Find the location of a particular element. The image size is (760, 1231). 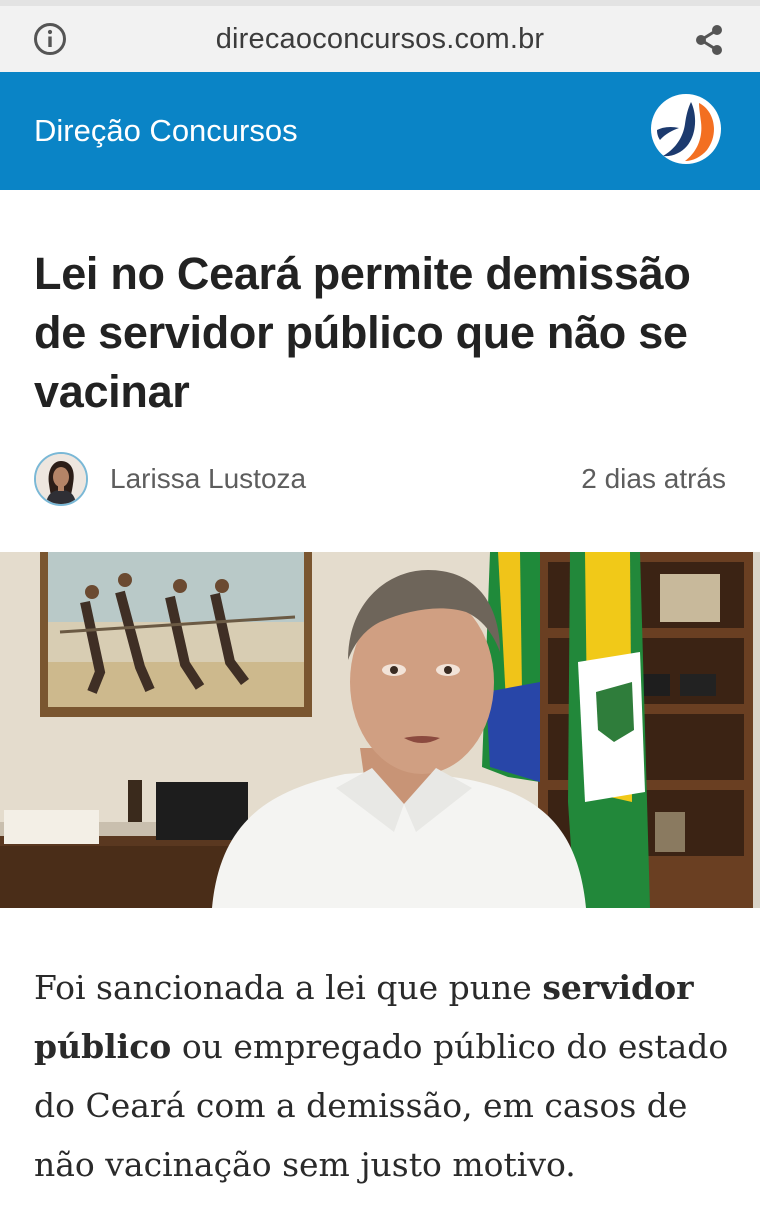

publish-date: 2 dias atrás is located at coordinates (653, 478).